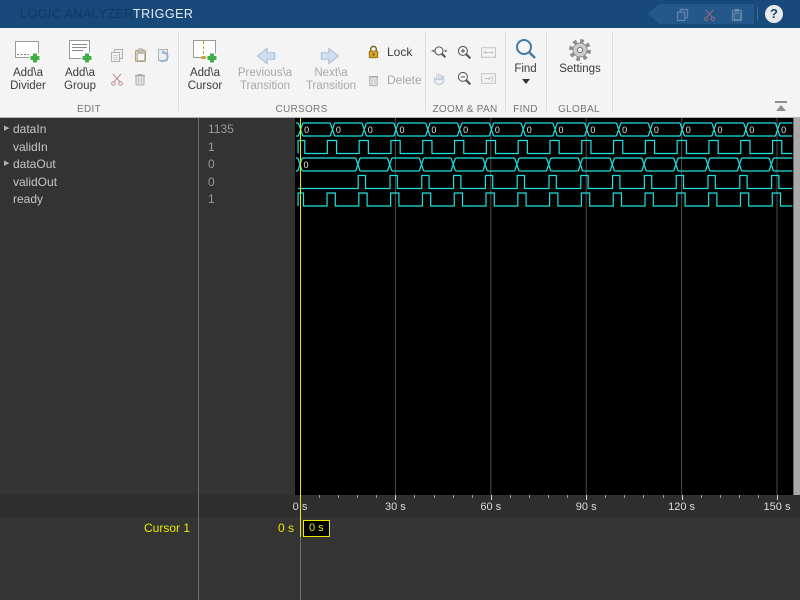 This screenshot has height=600, width=800. I want to click on add-divider-button: Add\a Divider, so click(28, 63).